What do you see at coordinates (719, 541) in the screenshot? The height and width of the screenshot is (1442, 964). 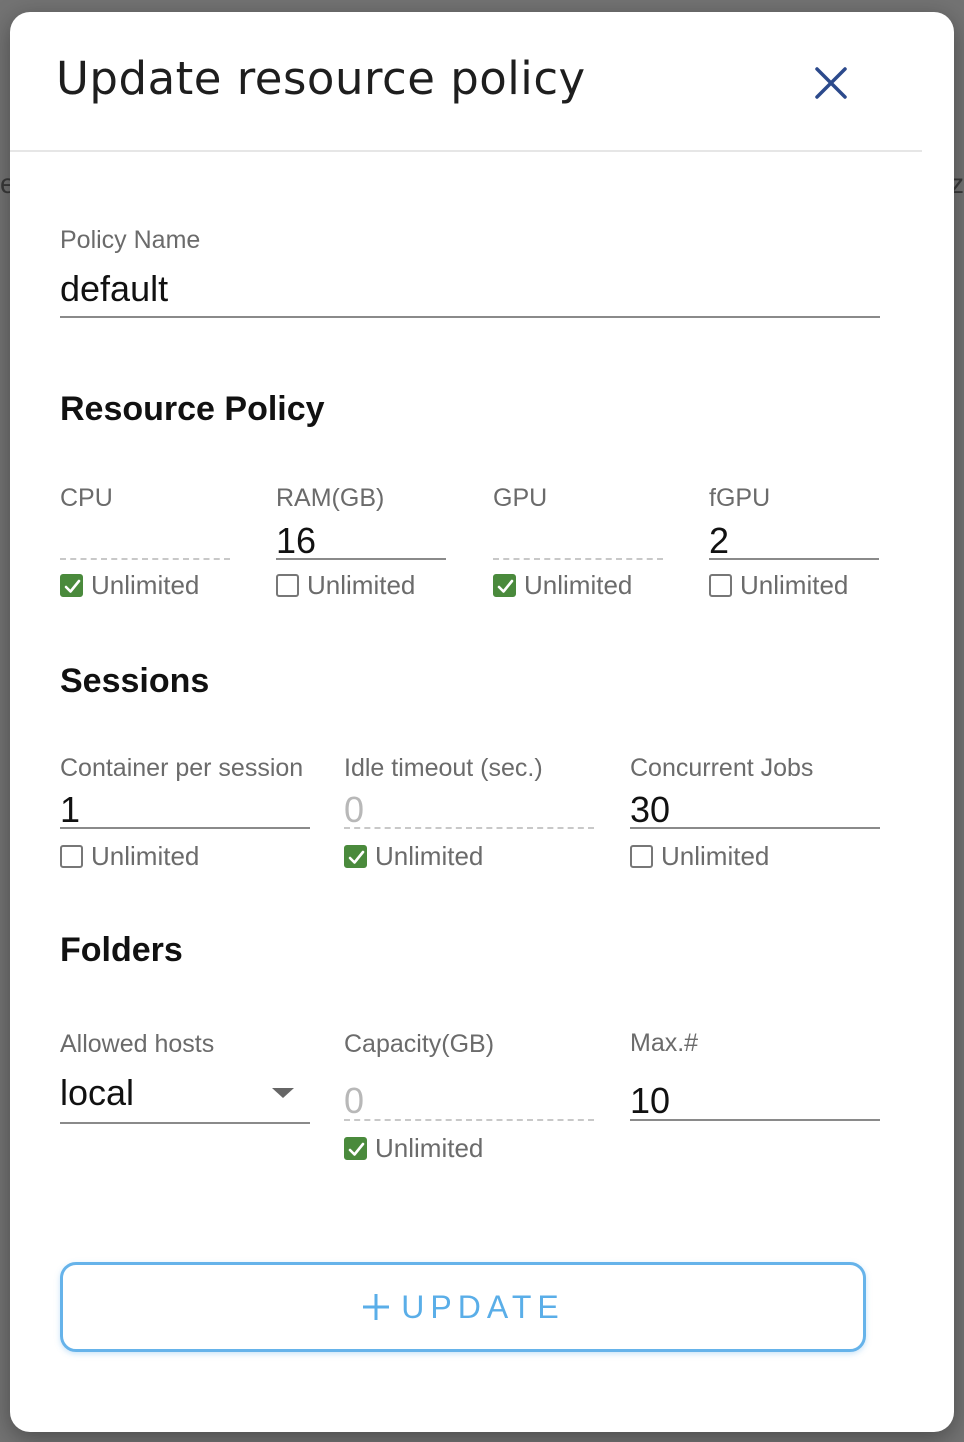 I see `fgpu-input: 2` at bounding box center [719, 541].